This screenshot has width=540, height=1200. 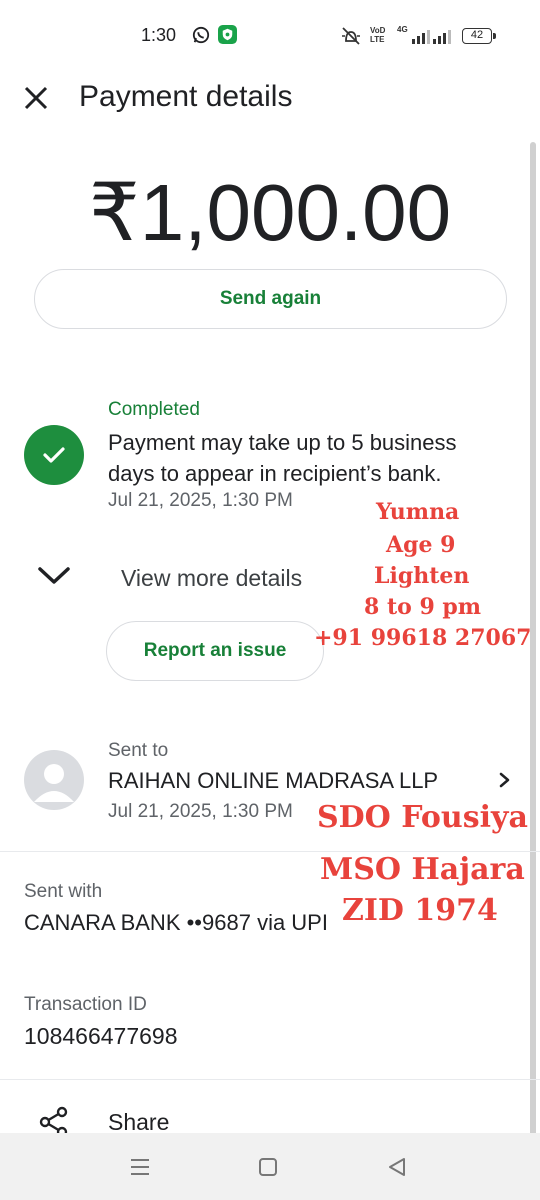 I want to click on sent-with-label: Sent with, so click(x=63, y=891).